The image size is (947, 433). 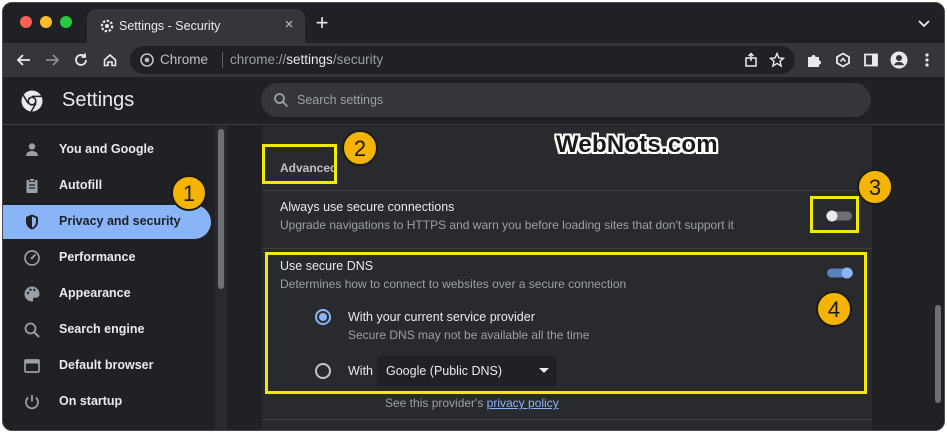 What do you see at coordinates (107, 26) in the screenshot?
I see `gear-icon` at bounding box center [107, 26].